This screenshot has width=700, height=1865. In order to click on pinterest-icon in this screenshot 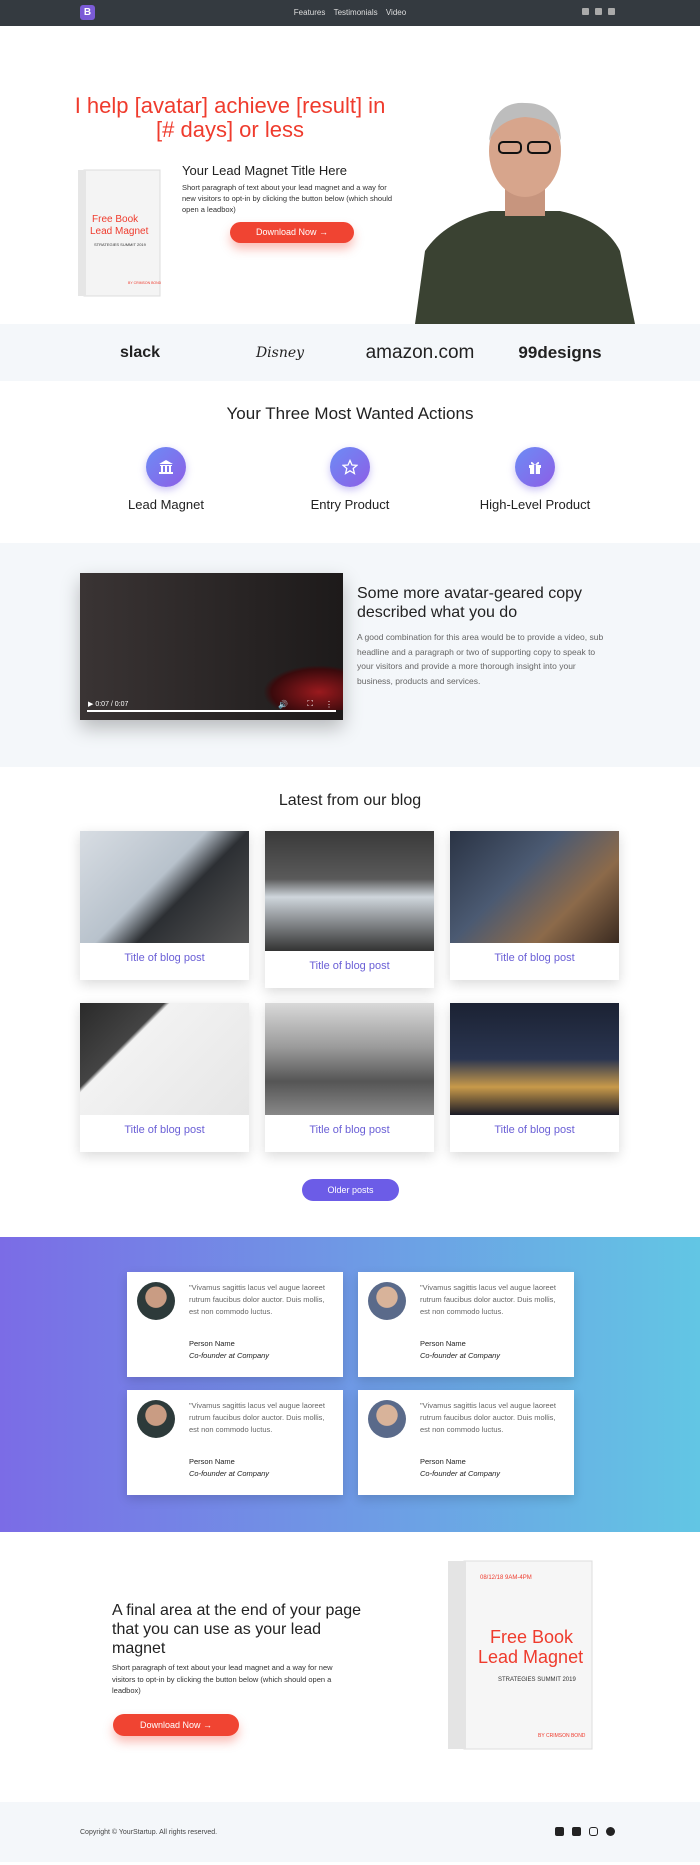, I will do `click(610, 1831)`.